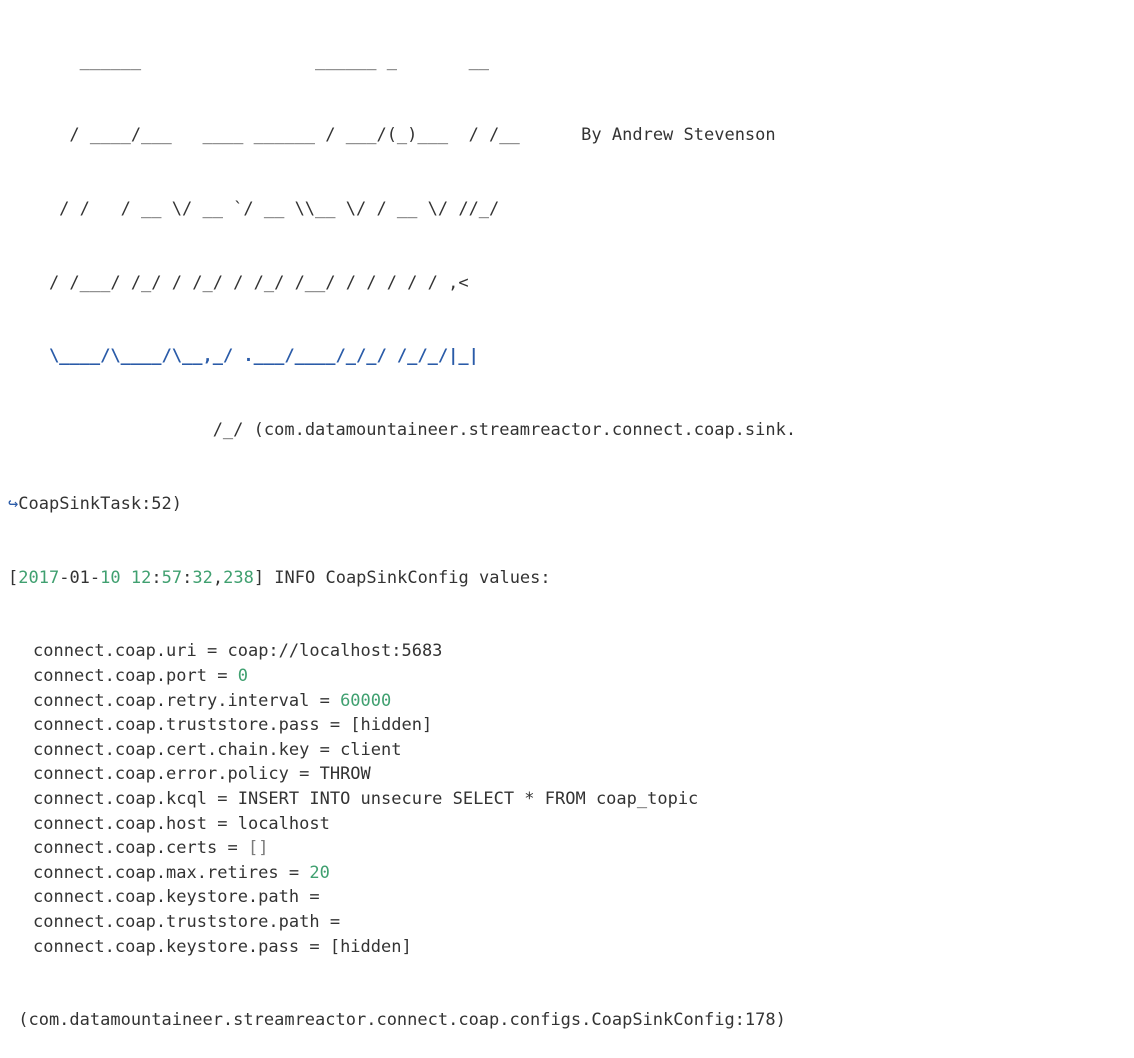 The width and height of the screenshot is (1134, 1058). What do you see at coordinates (571, 922) in the screenshot?
I see `config-entry: connect.coap.truststore.path =` at bounding box center [571, 922].